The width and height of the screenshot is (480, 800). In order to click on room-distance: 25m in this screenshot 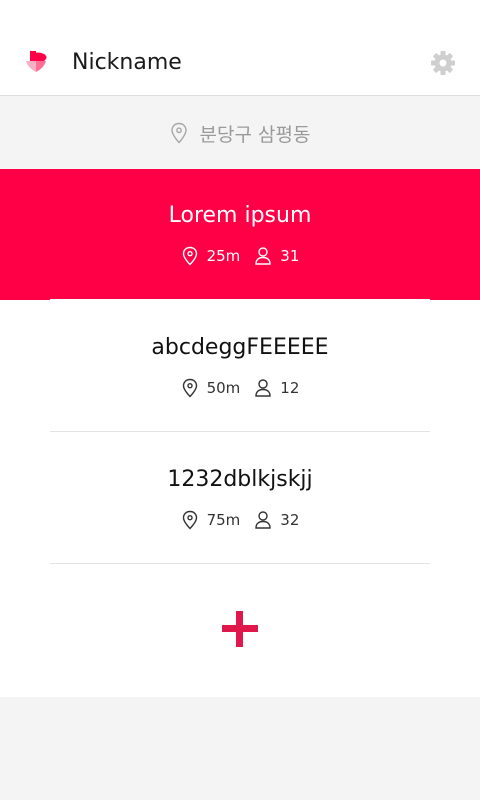, I will do `click(223, 256)`.